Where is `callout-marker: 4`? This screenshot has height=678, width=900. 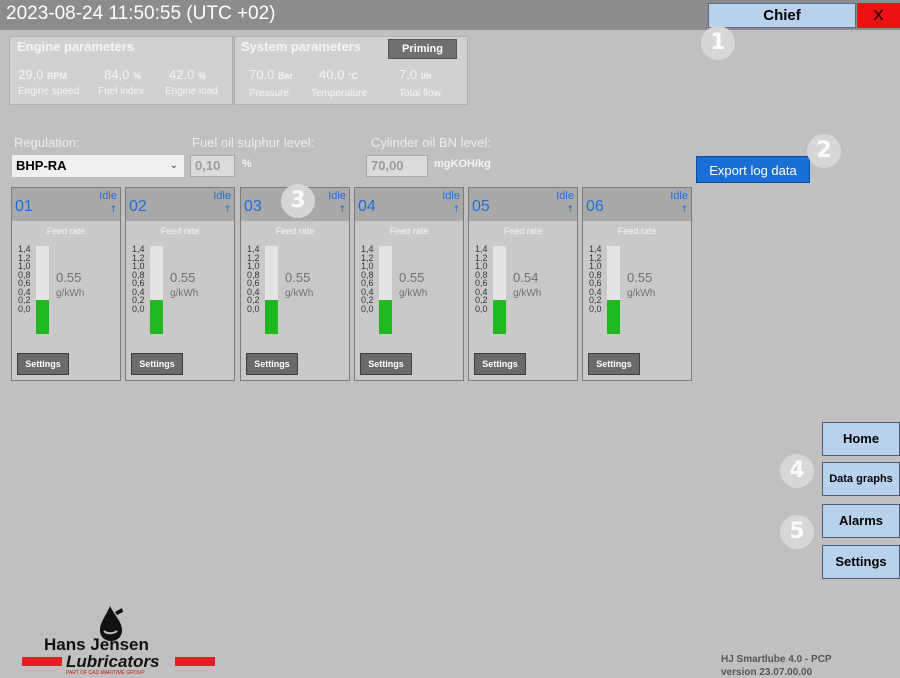 callout-marker: 4 is located at coordinates (797, 471).